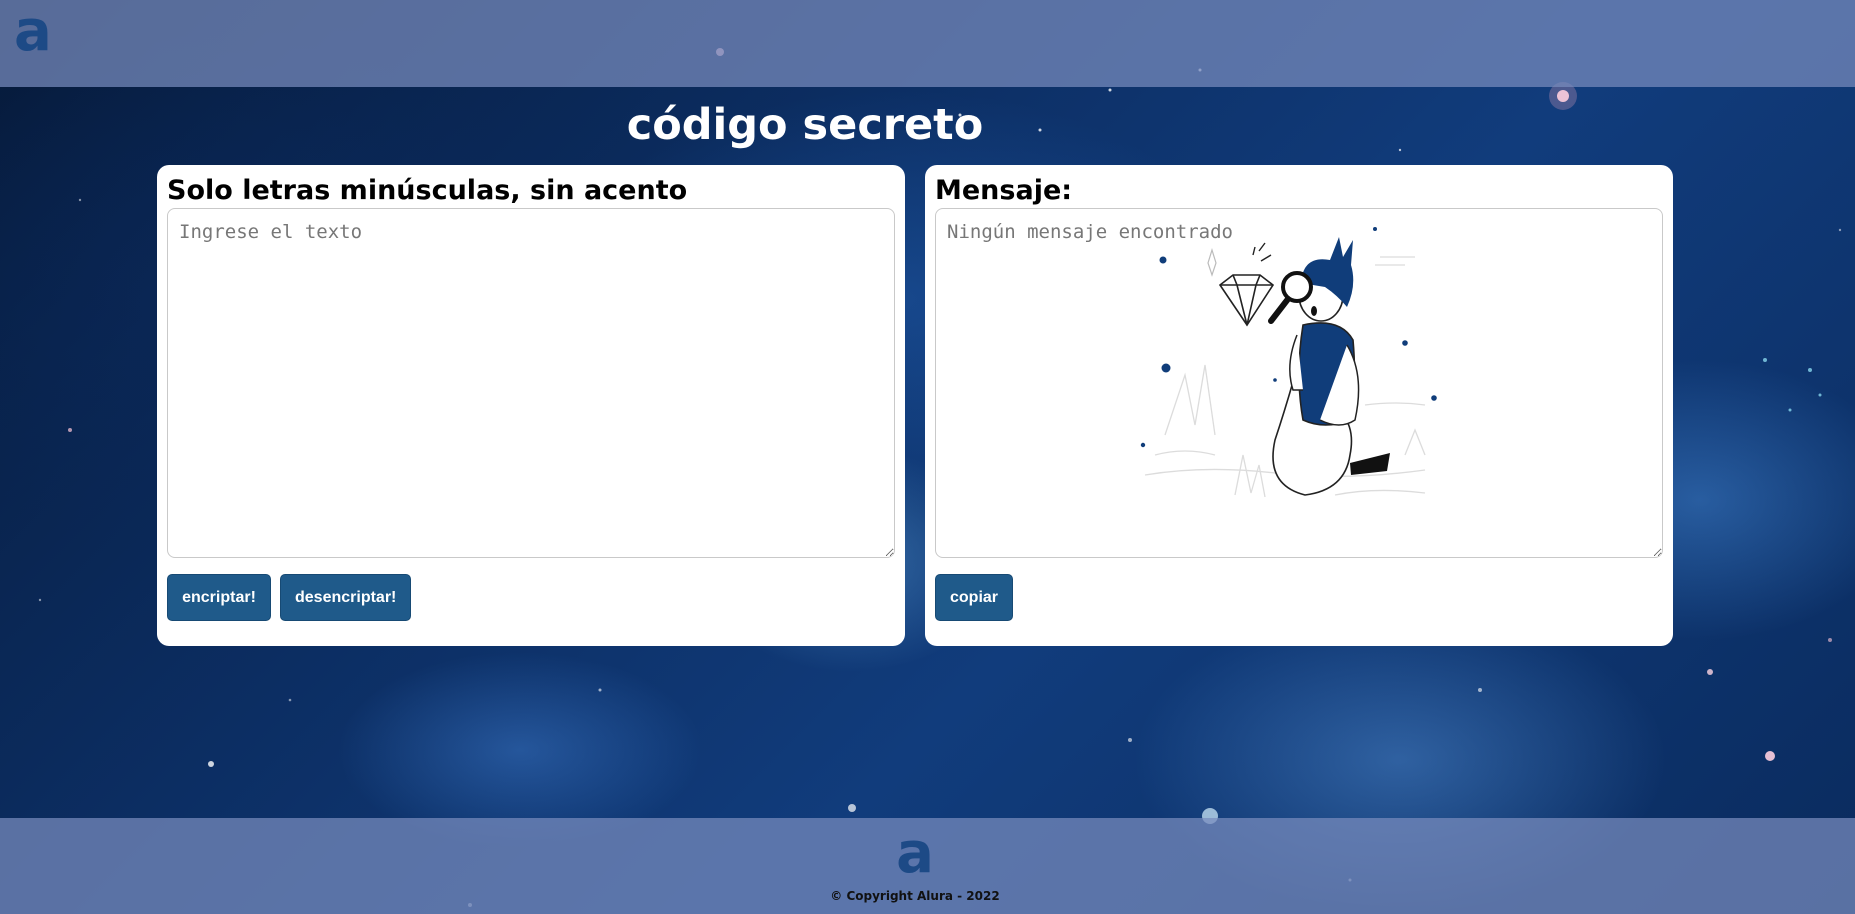 The height and width of the screenshot is (914, 1855). I want to click on footer: a © Copyright Alura - 2022, so click(927, 866).